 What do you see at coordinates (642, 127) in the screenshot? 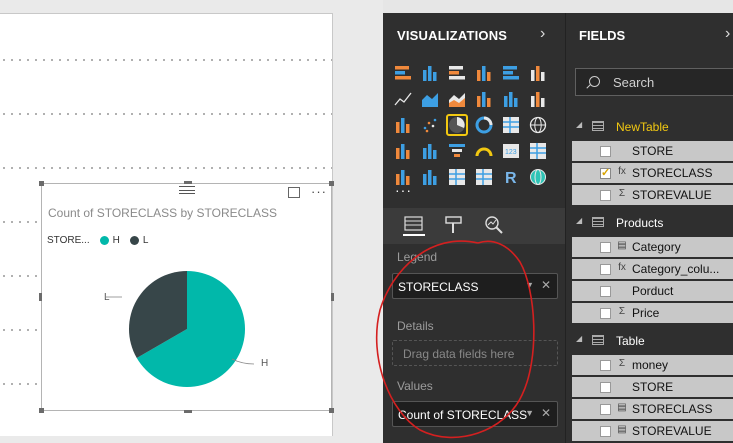
I see `table-name: NewTable` at bounding box center [642, 127].